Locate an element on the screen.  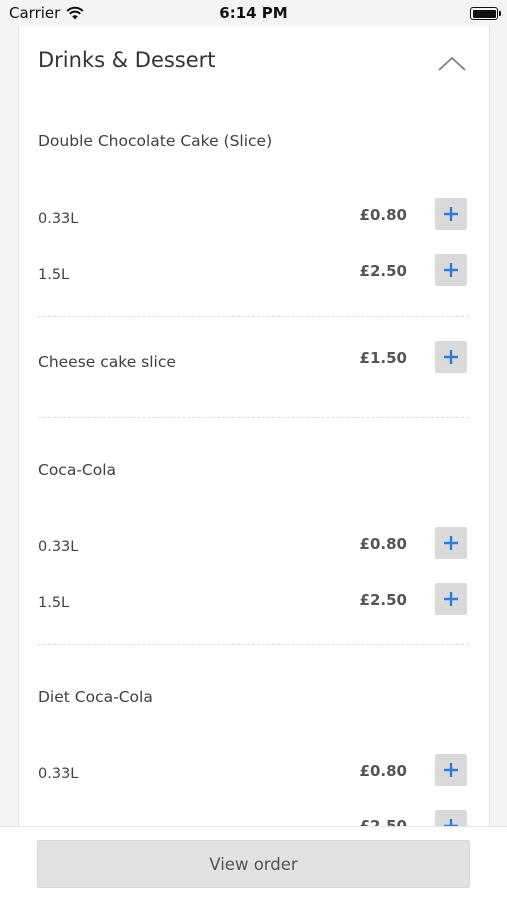
chevron-up-icon is located at coordinates (452, 63).